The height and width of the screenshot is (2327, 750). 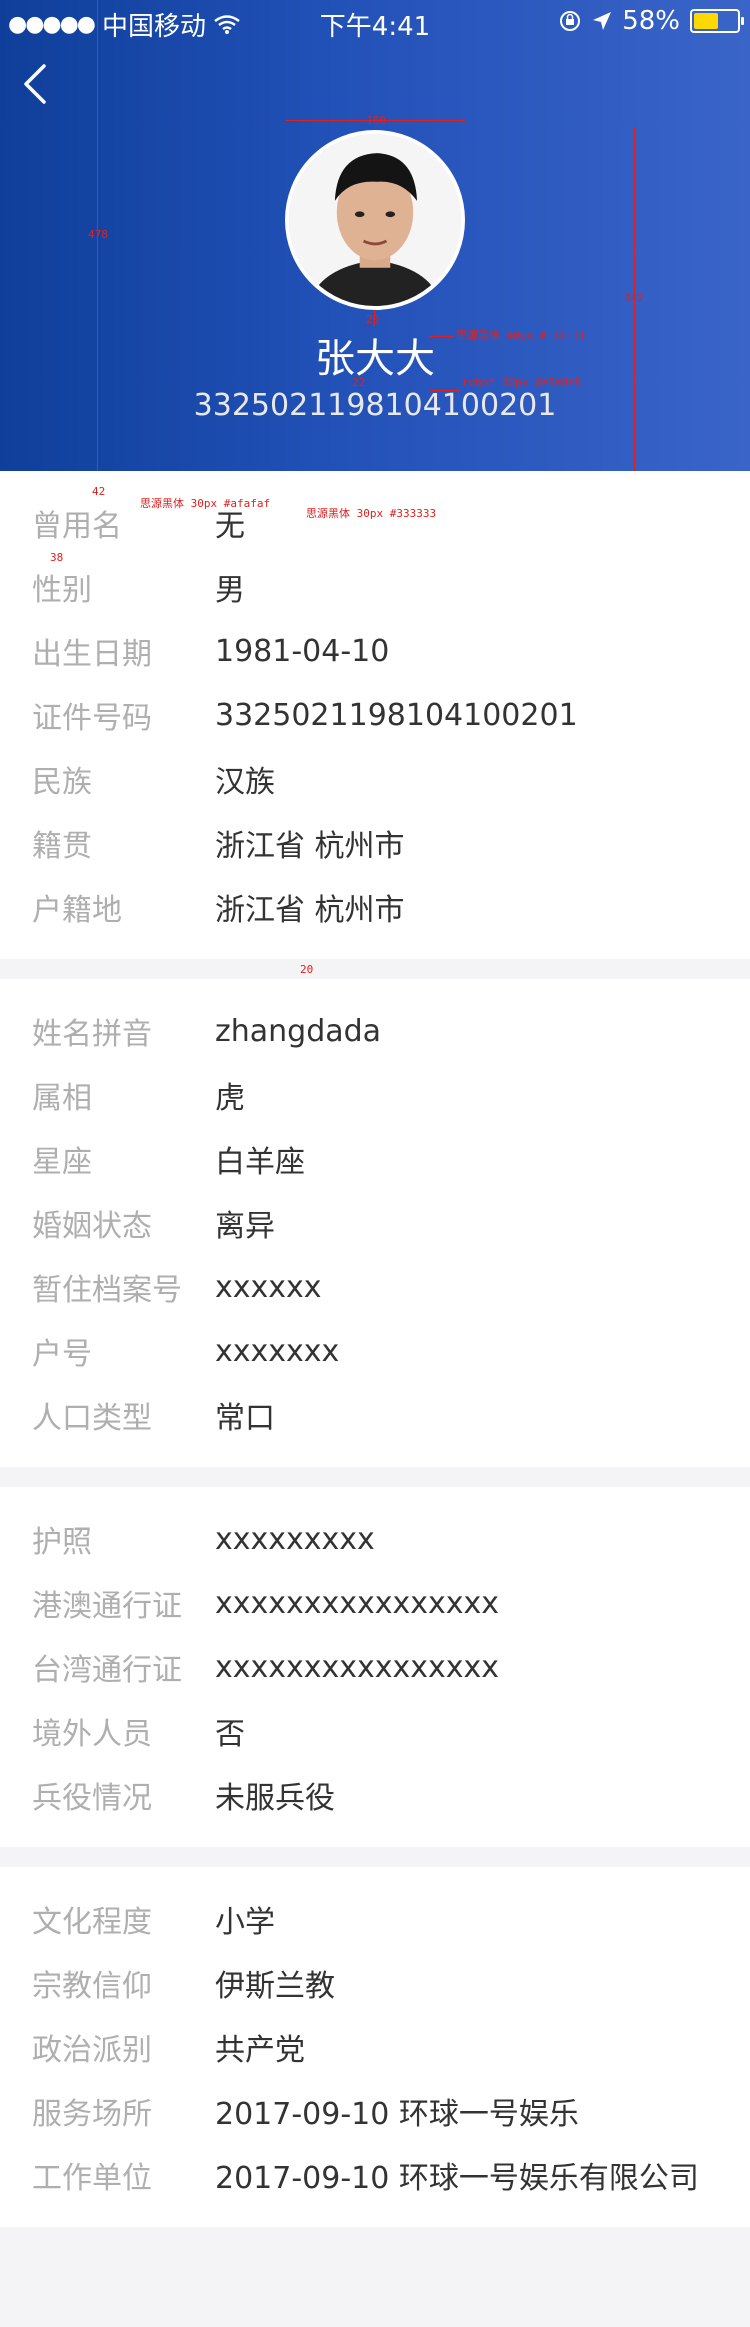 What do you see at coordinates (375, 1351) in the screenshot?
I see `info-row: 户号 xxxxxxx` at bounding box center [375, 1351].